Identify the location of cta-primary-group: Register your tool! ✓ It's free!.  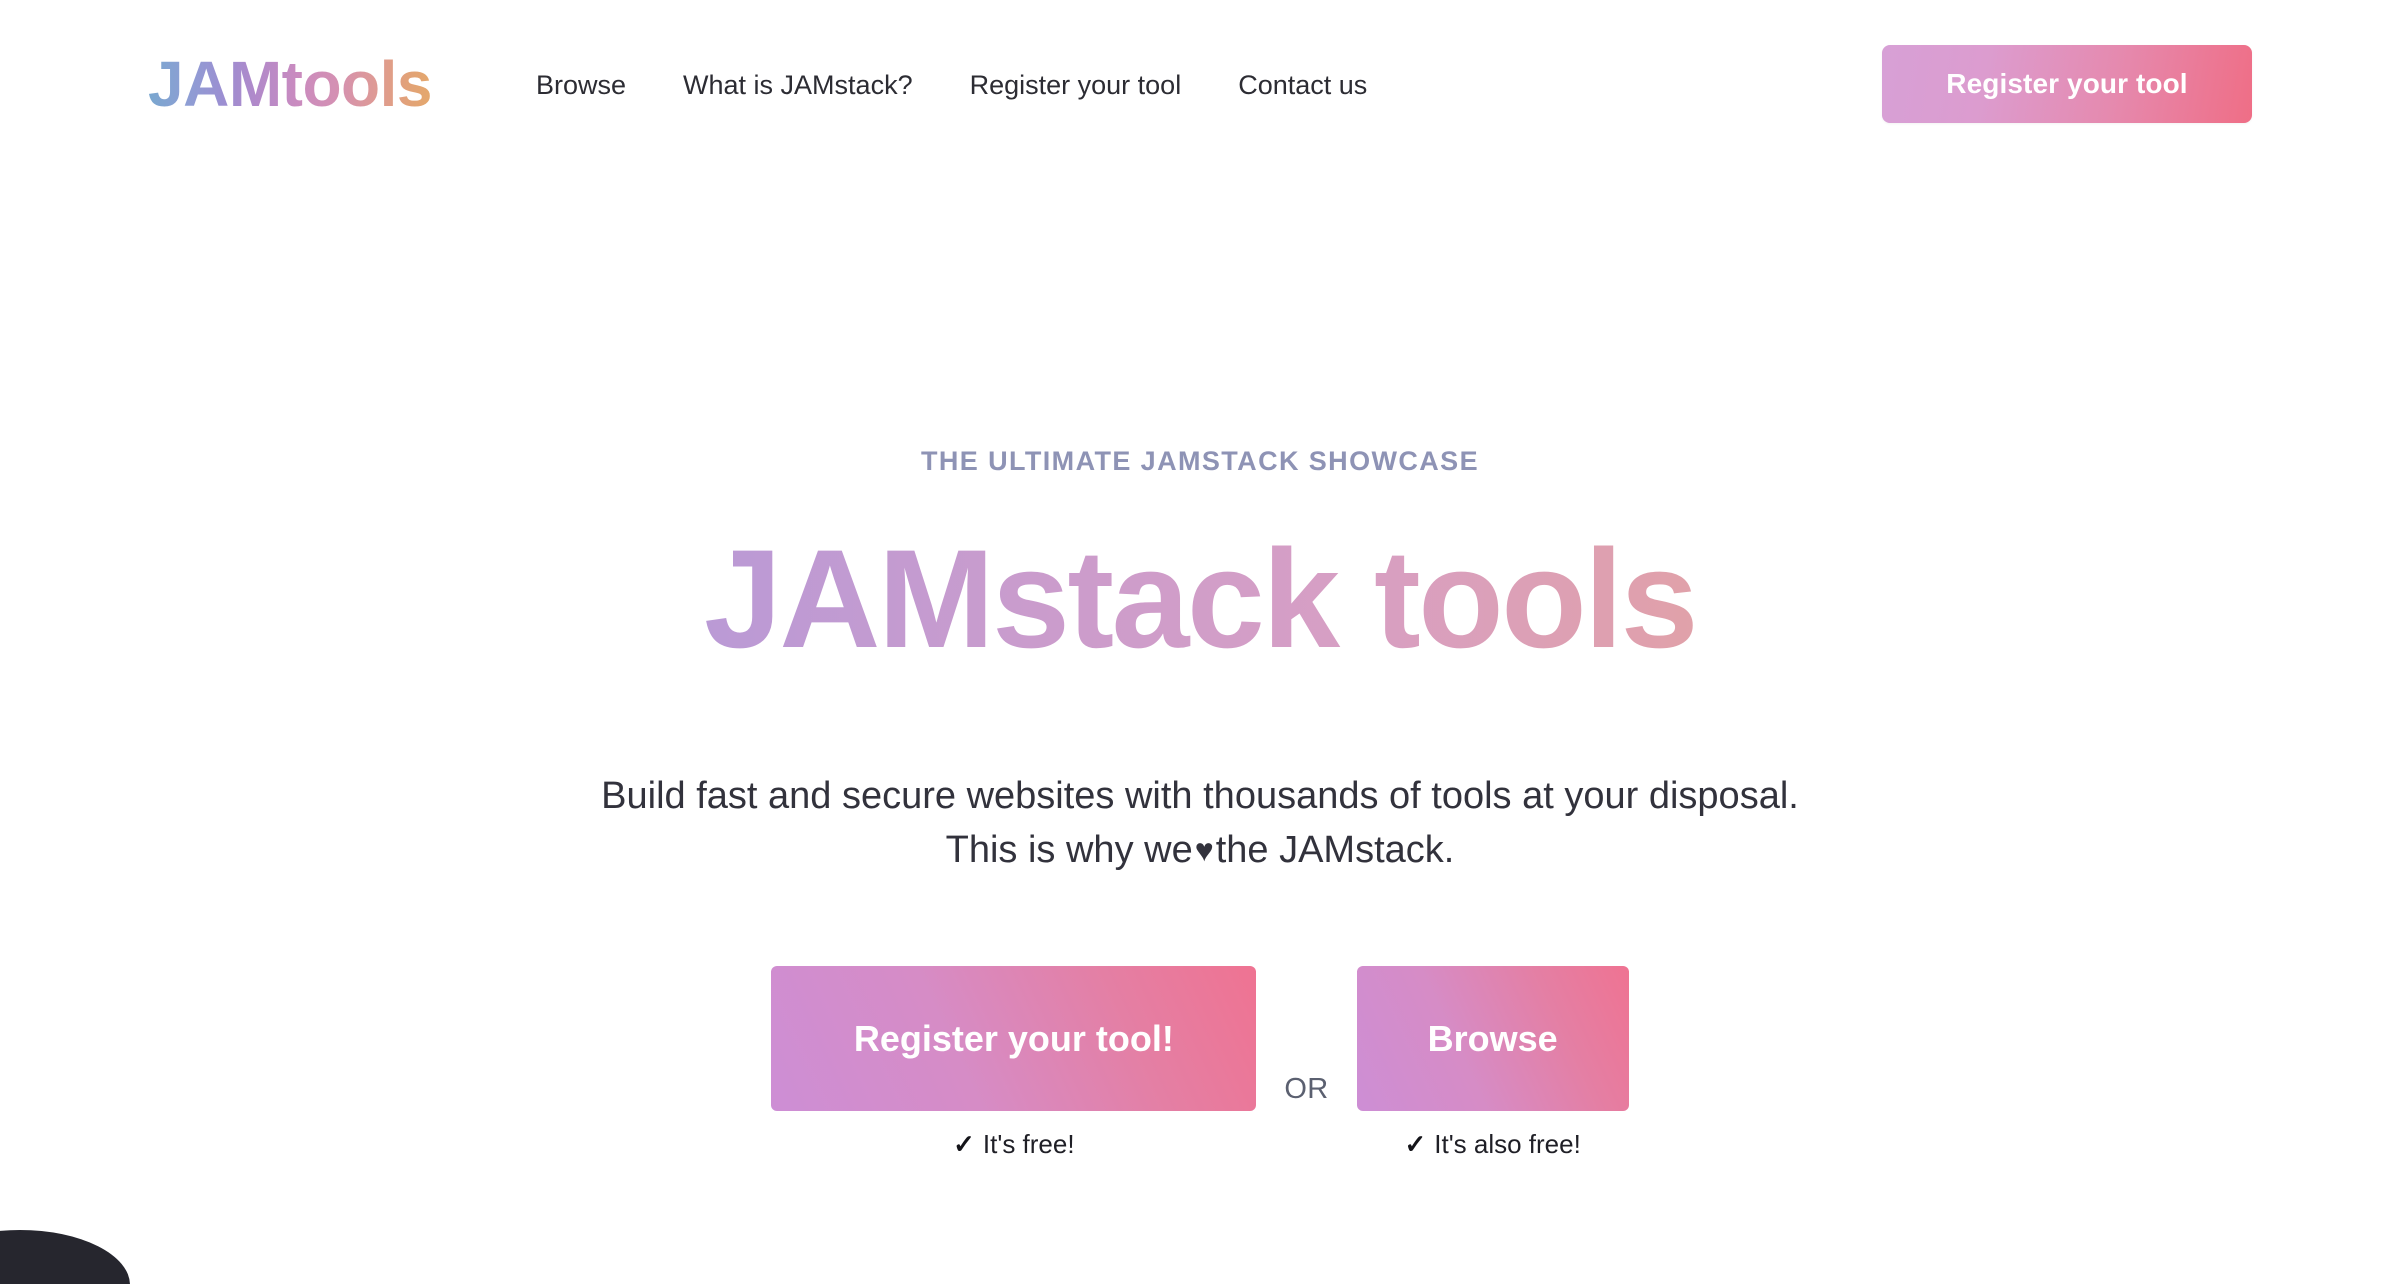
(1014, 1061).